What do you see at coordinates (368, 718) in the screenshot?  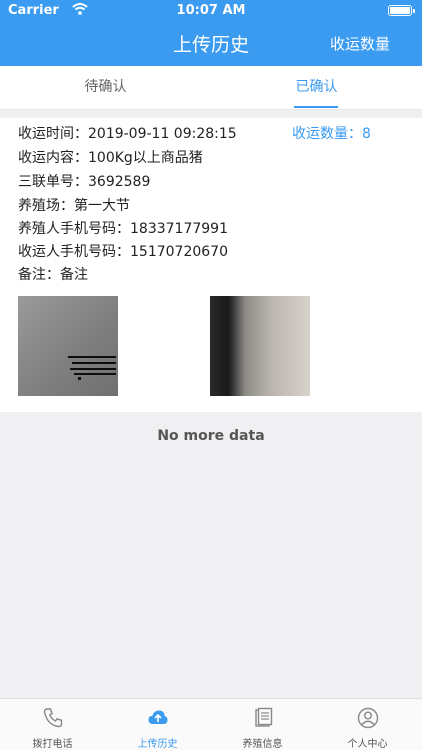 I see `user-icon` at bounding box center [368, 718].